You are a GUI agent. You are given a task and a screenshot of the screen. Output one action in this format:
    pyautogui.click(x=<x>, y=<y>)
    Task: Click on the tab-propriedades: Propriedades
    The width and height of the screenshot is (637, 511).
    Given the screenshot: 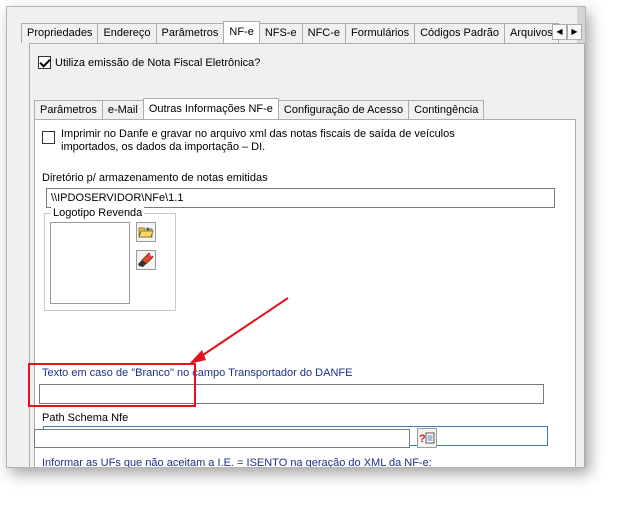 What is the action you would take?
    pyautogui.click(x=60, y=33)
    